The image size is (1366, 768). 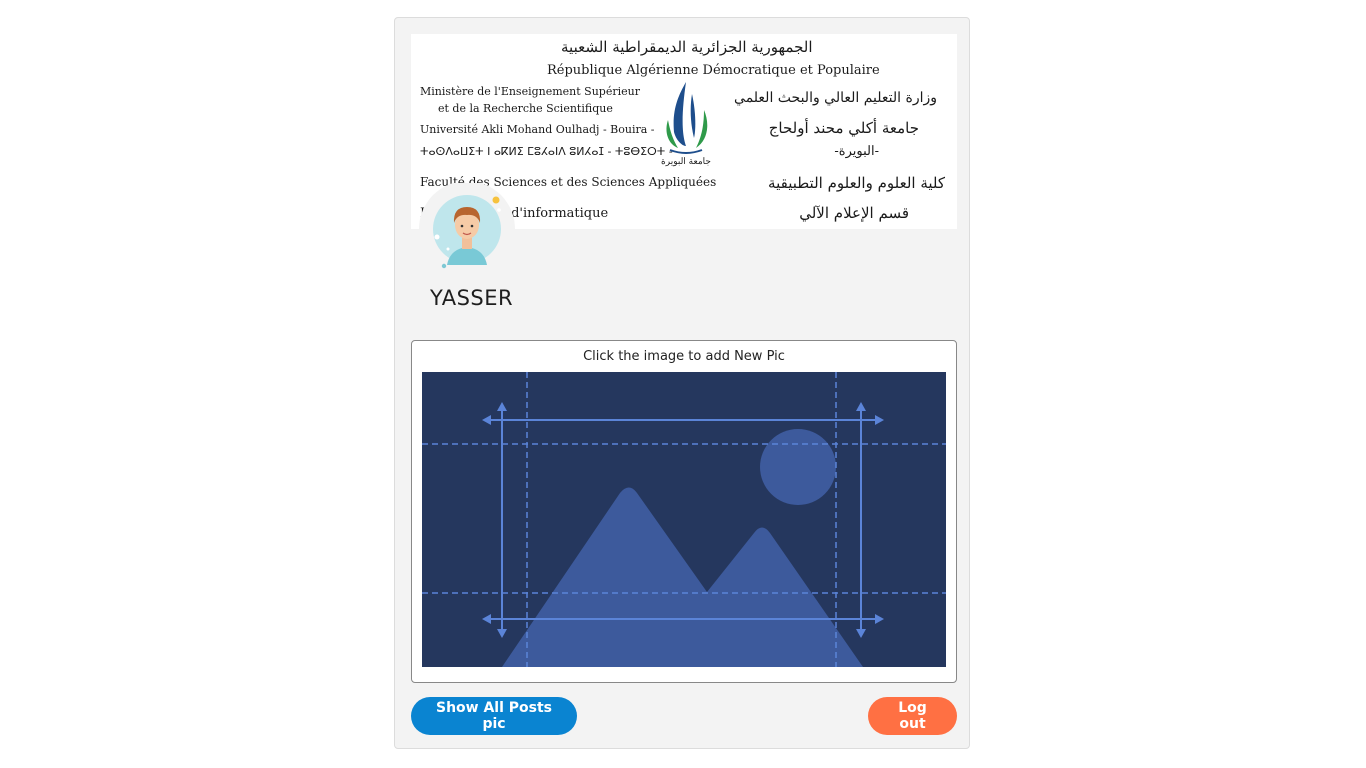 I want to click on banner-fr-ministry-2: et de la Recherche Scientifique, so click(x=525, y=108).